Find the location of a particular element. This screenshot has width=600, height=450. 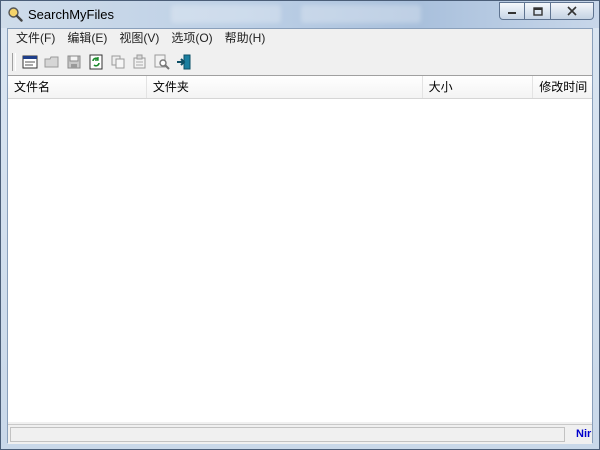

title-bar: SearchMyFiles is located at coordinates (300, 14).